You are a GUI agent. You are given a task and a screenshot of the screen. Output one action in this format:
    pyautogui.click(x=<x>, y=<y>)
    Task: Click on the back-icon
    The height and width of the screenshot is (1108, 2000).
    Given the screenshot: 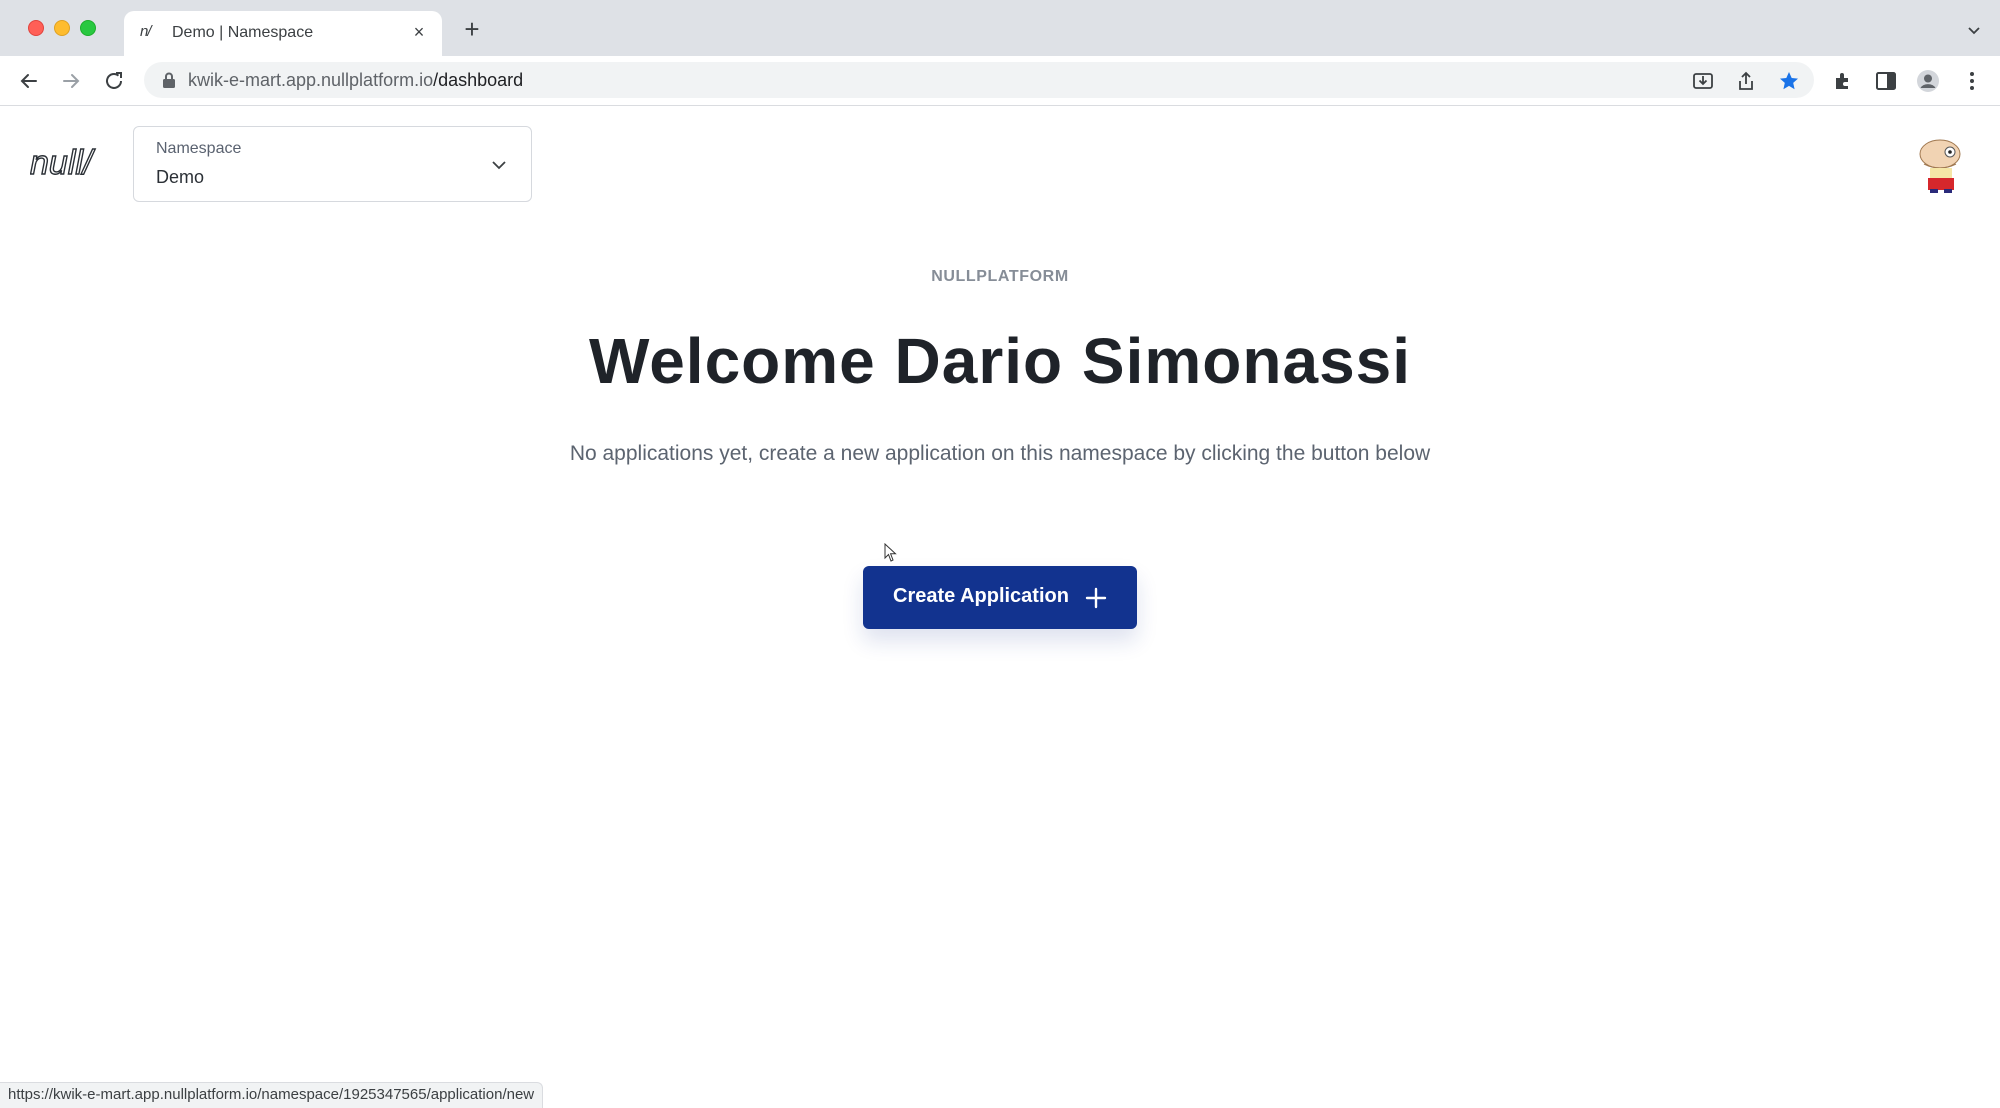 What is the action you would take?
    pyautogui.click(x=29, y=81)
    